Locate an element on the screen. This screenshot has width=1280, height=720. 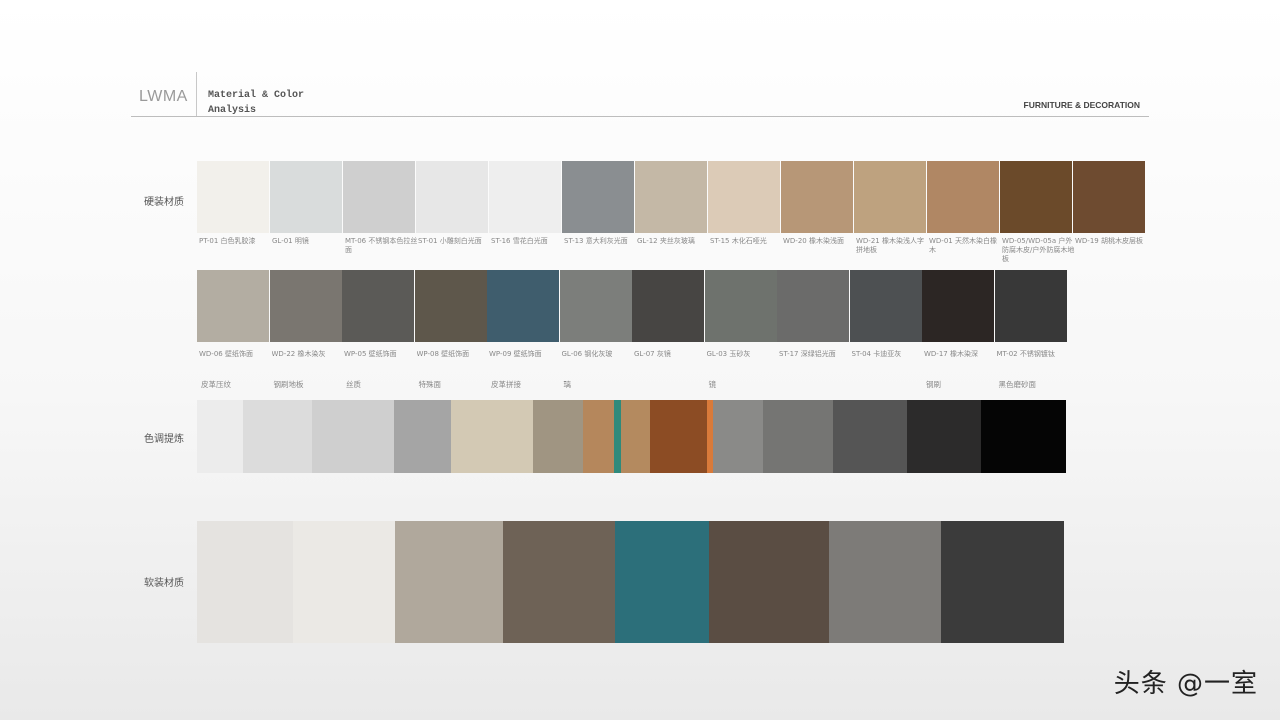
grey-sofa-fabric is located at coordinates (885, 582).